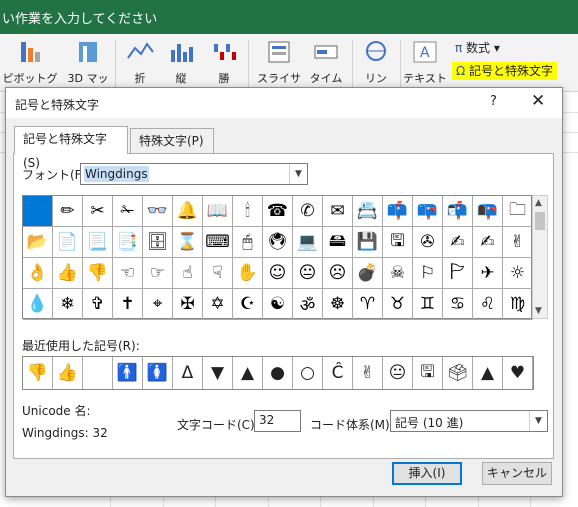  What do you see at coordinates (289, 17) in the screenshot?
I see `tell-me-bar: い作業を入力してください` at bounding box center [289, 17].